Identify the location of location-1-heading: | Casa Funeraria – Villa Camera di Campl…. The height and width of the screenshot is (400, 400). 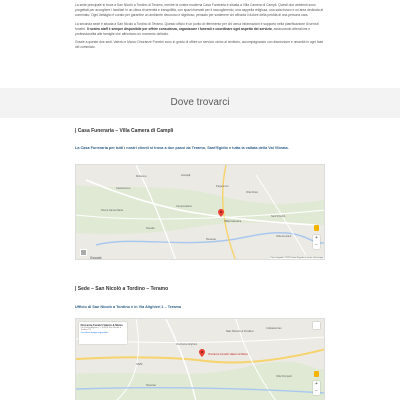
(124, 131).